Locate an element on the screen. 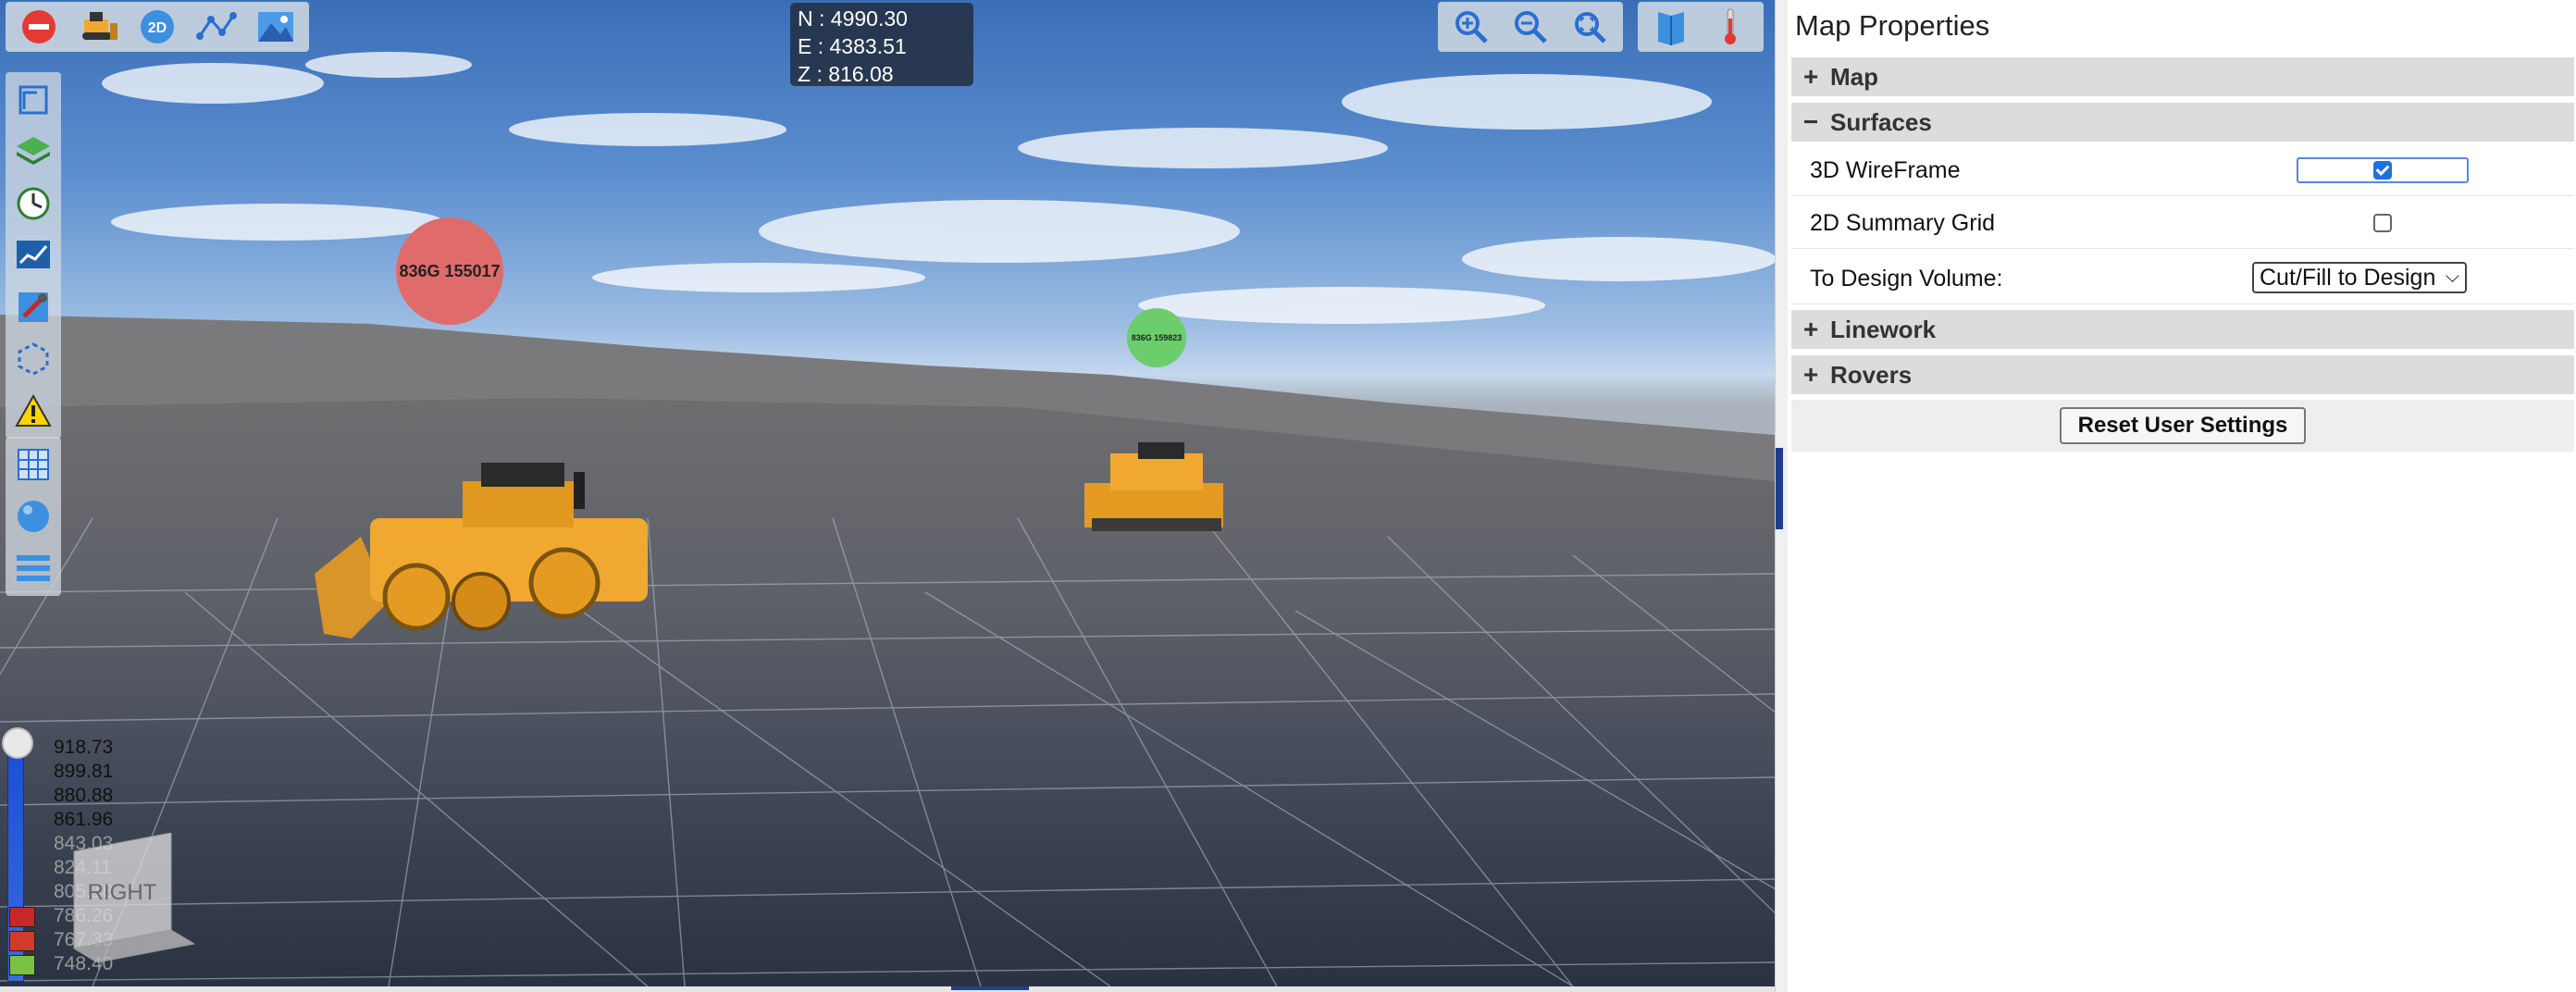 This screenshot has width=2576, height=992. layers-icon is located at coordinates (33, 151).